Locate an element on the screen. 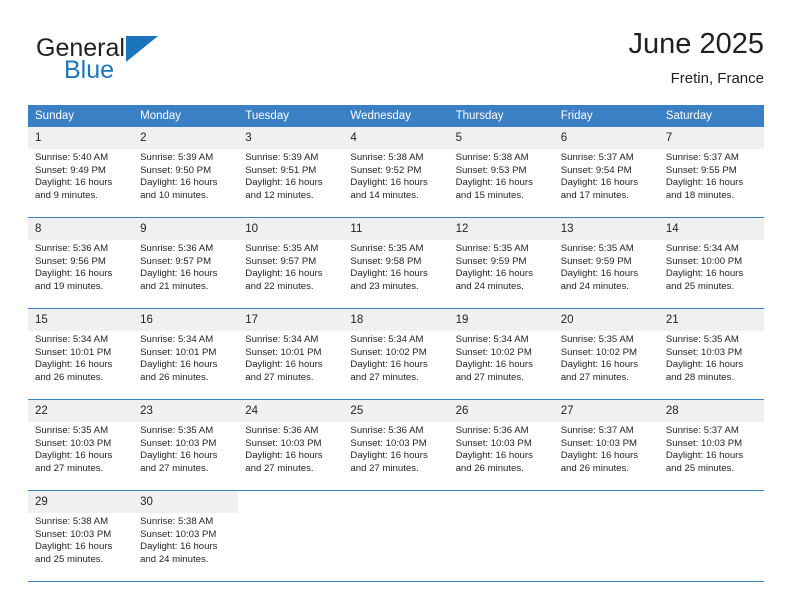 This screenshot has width=792, height=612. day-number: 27 is located at coordinates (606, 411).